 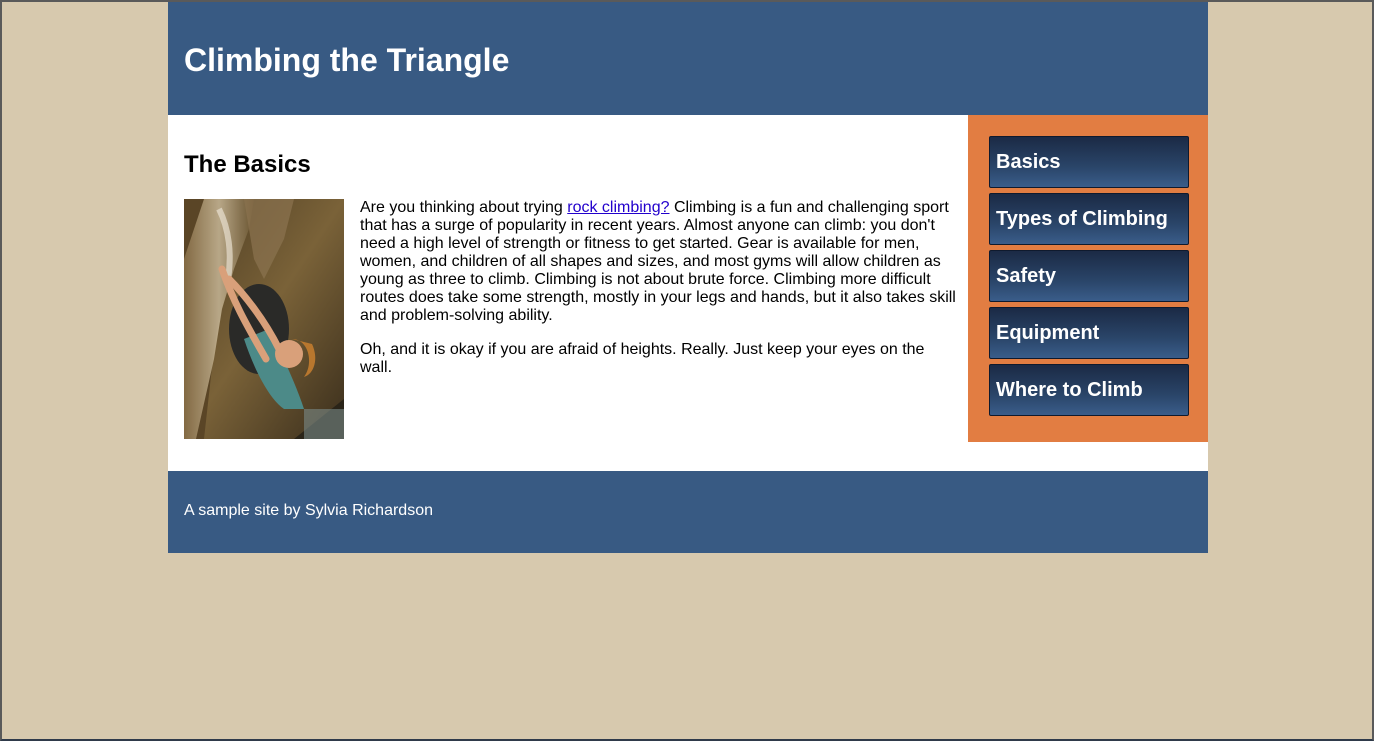 What do you see at coordinates (1089, 162) in the screenshot?
I see `nav-item-basics: Basics` at bounding box center [1089, 162].